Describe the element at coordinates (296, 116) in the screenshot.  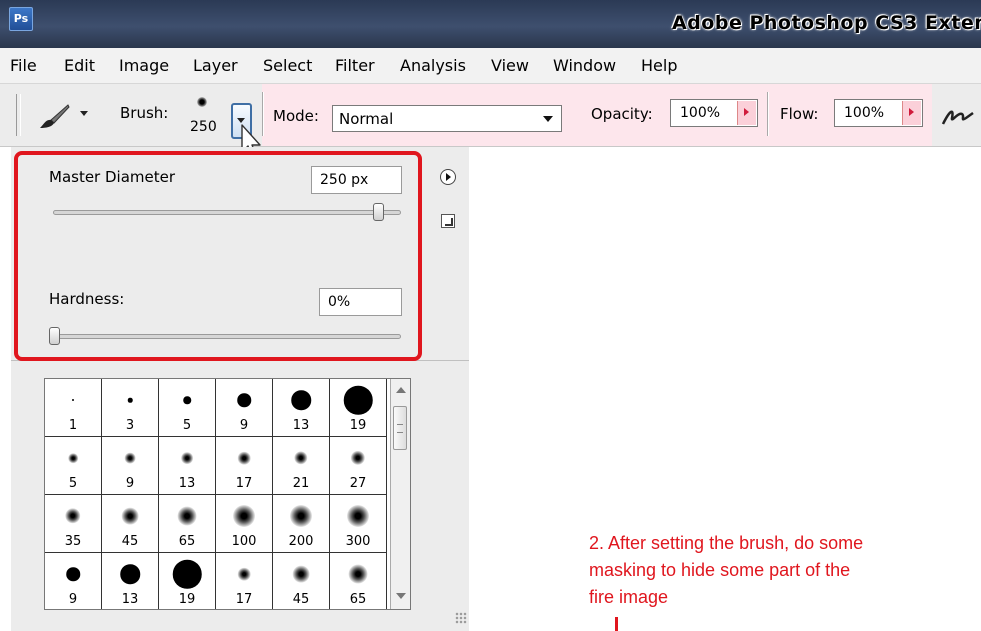
I see `mode-label: Mode:` at that location.